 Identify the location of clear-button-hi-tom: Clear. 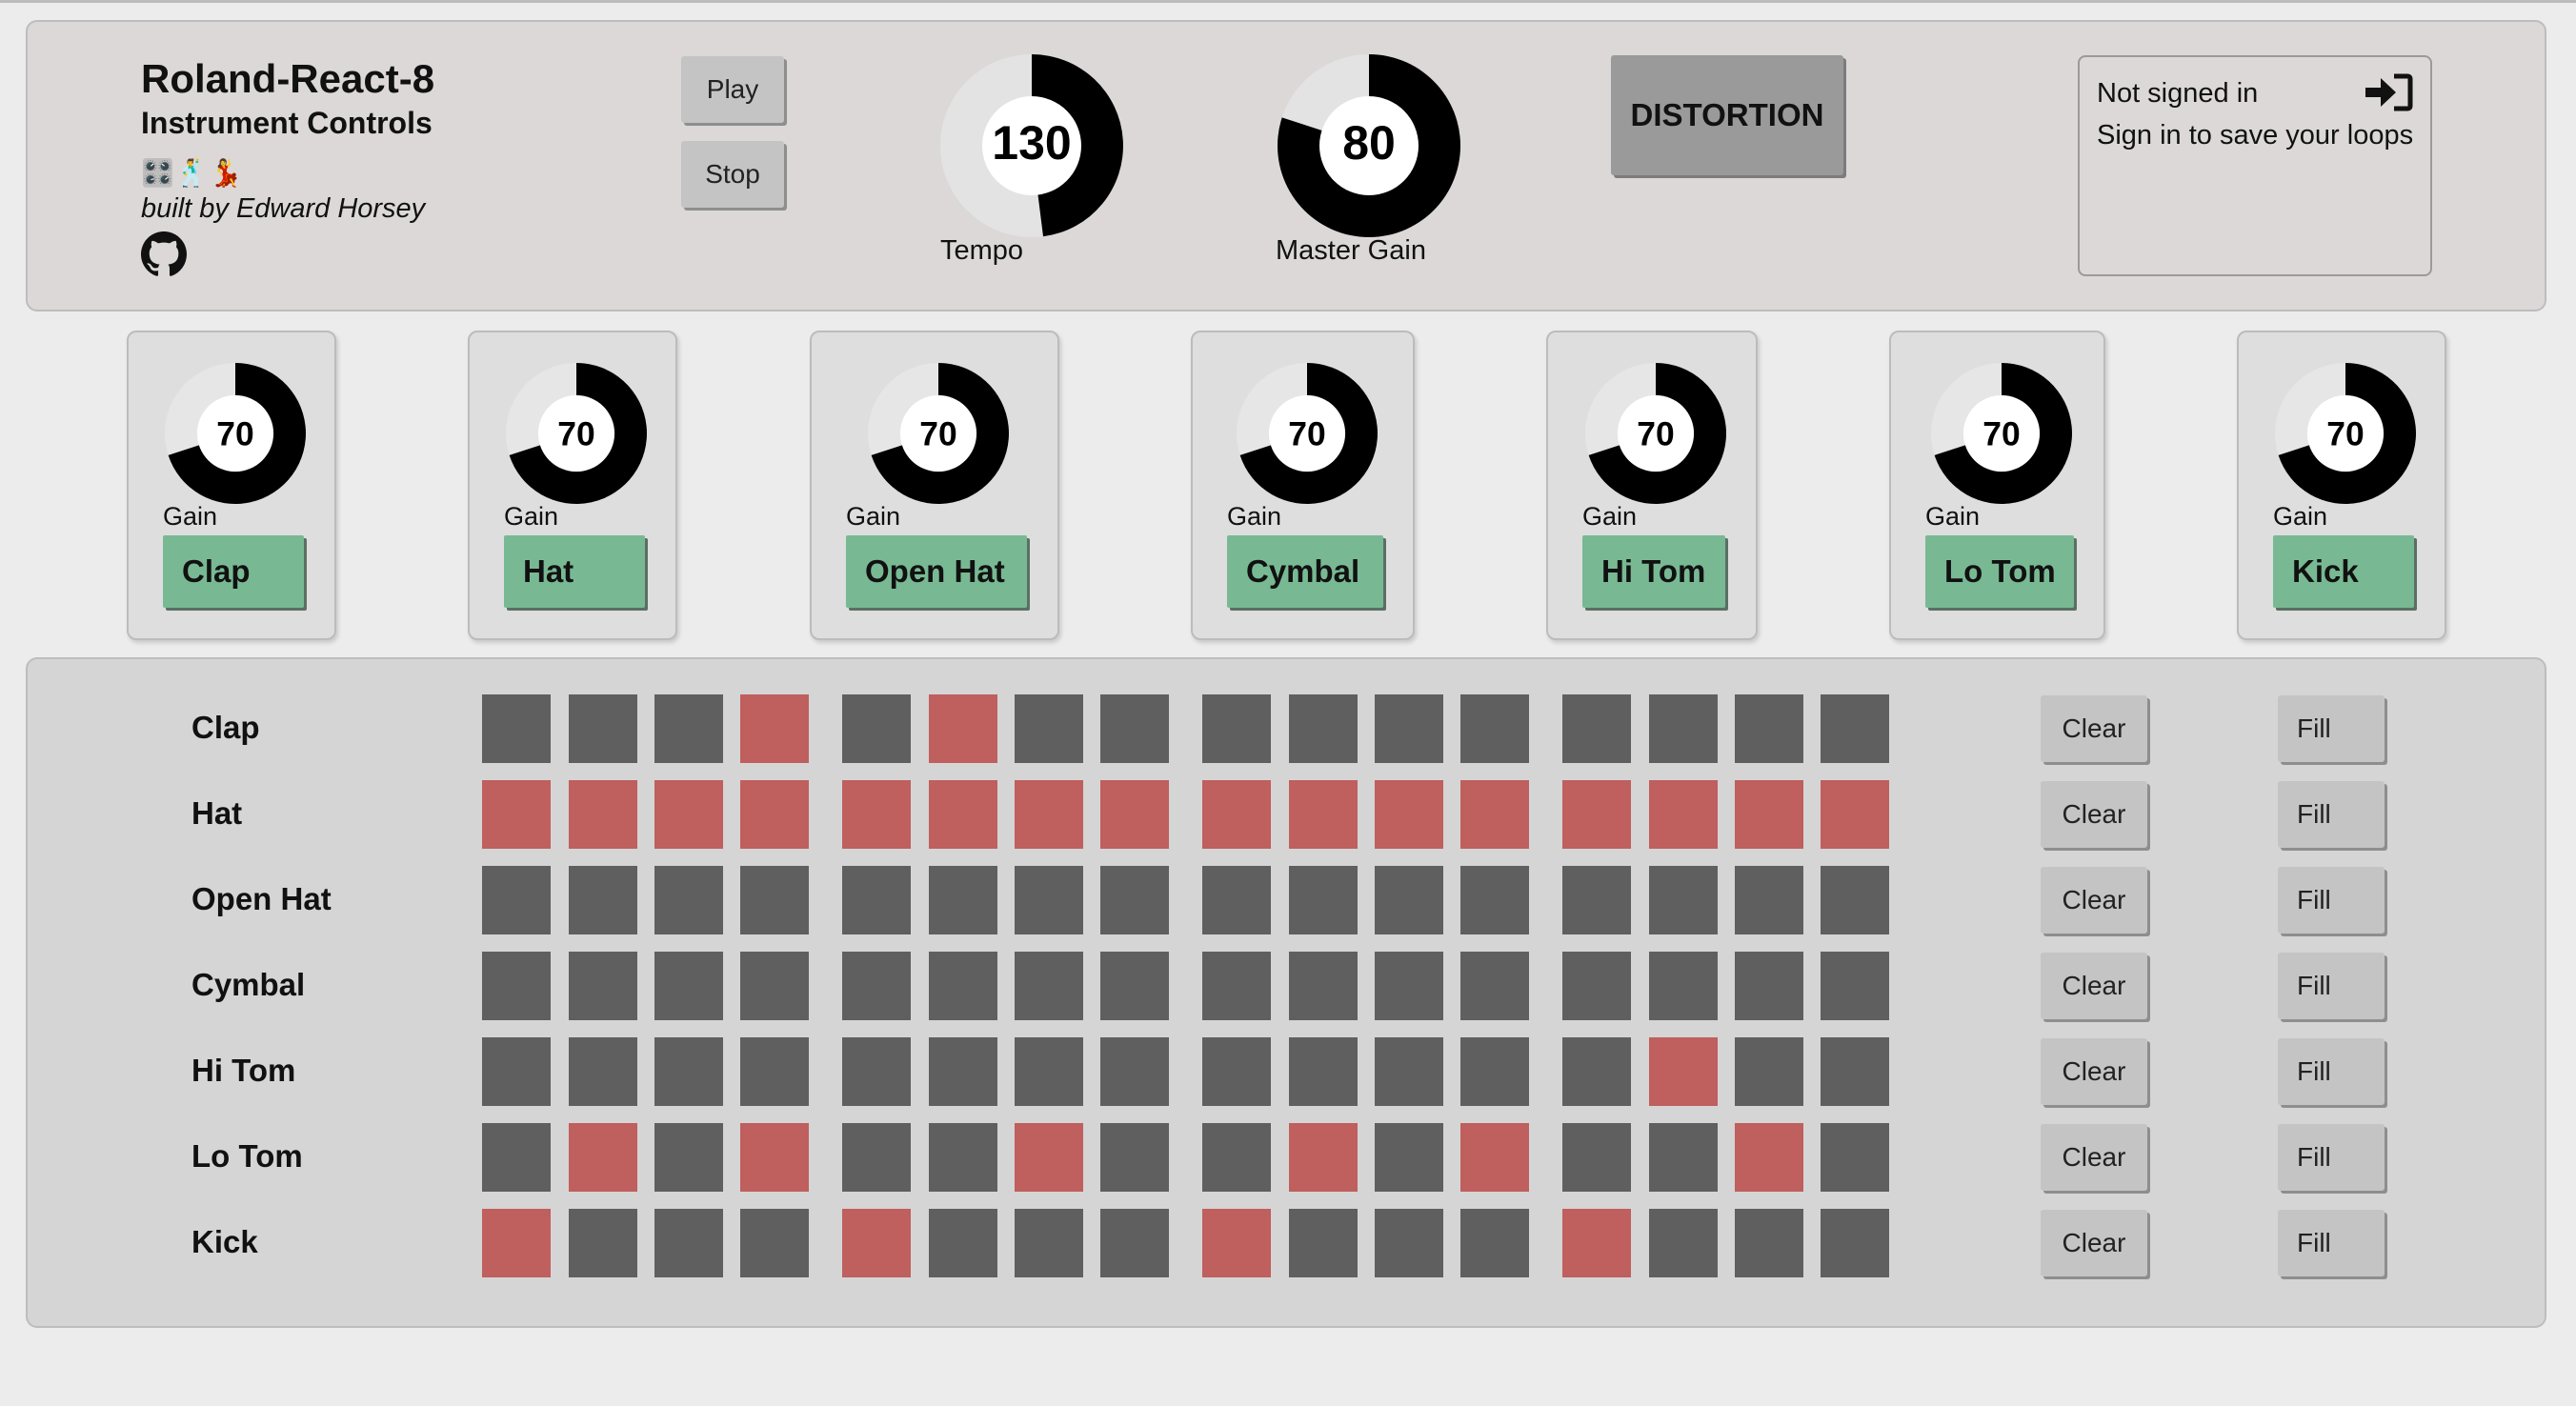
(2094, 1071).